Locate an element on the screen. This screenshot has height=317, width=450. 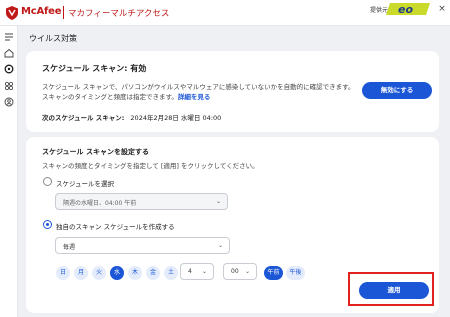
hour-select: 4 ⌄ is located at coordinates (197, 271).